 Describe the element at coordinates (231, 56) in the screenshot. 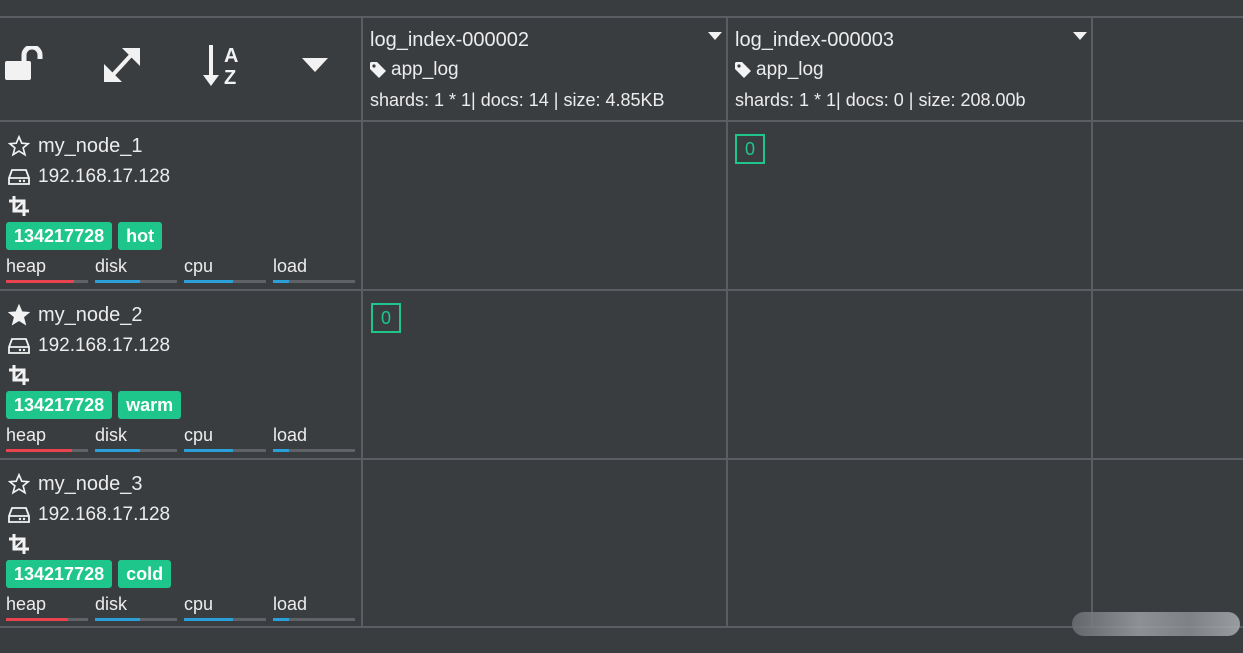

I see `svg-text: A` at that location.